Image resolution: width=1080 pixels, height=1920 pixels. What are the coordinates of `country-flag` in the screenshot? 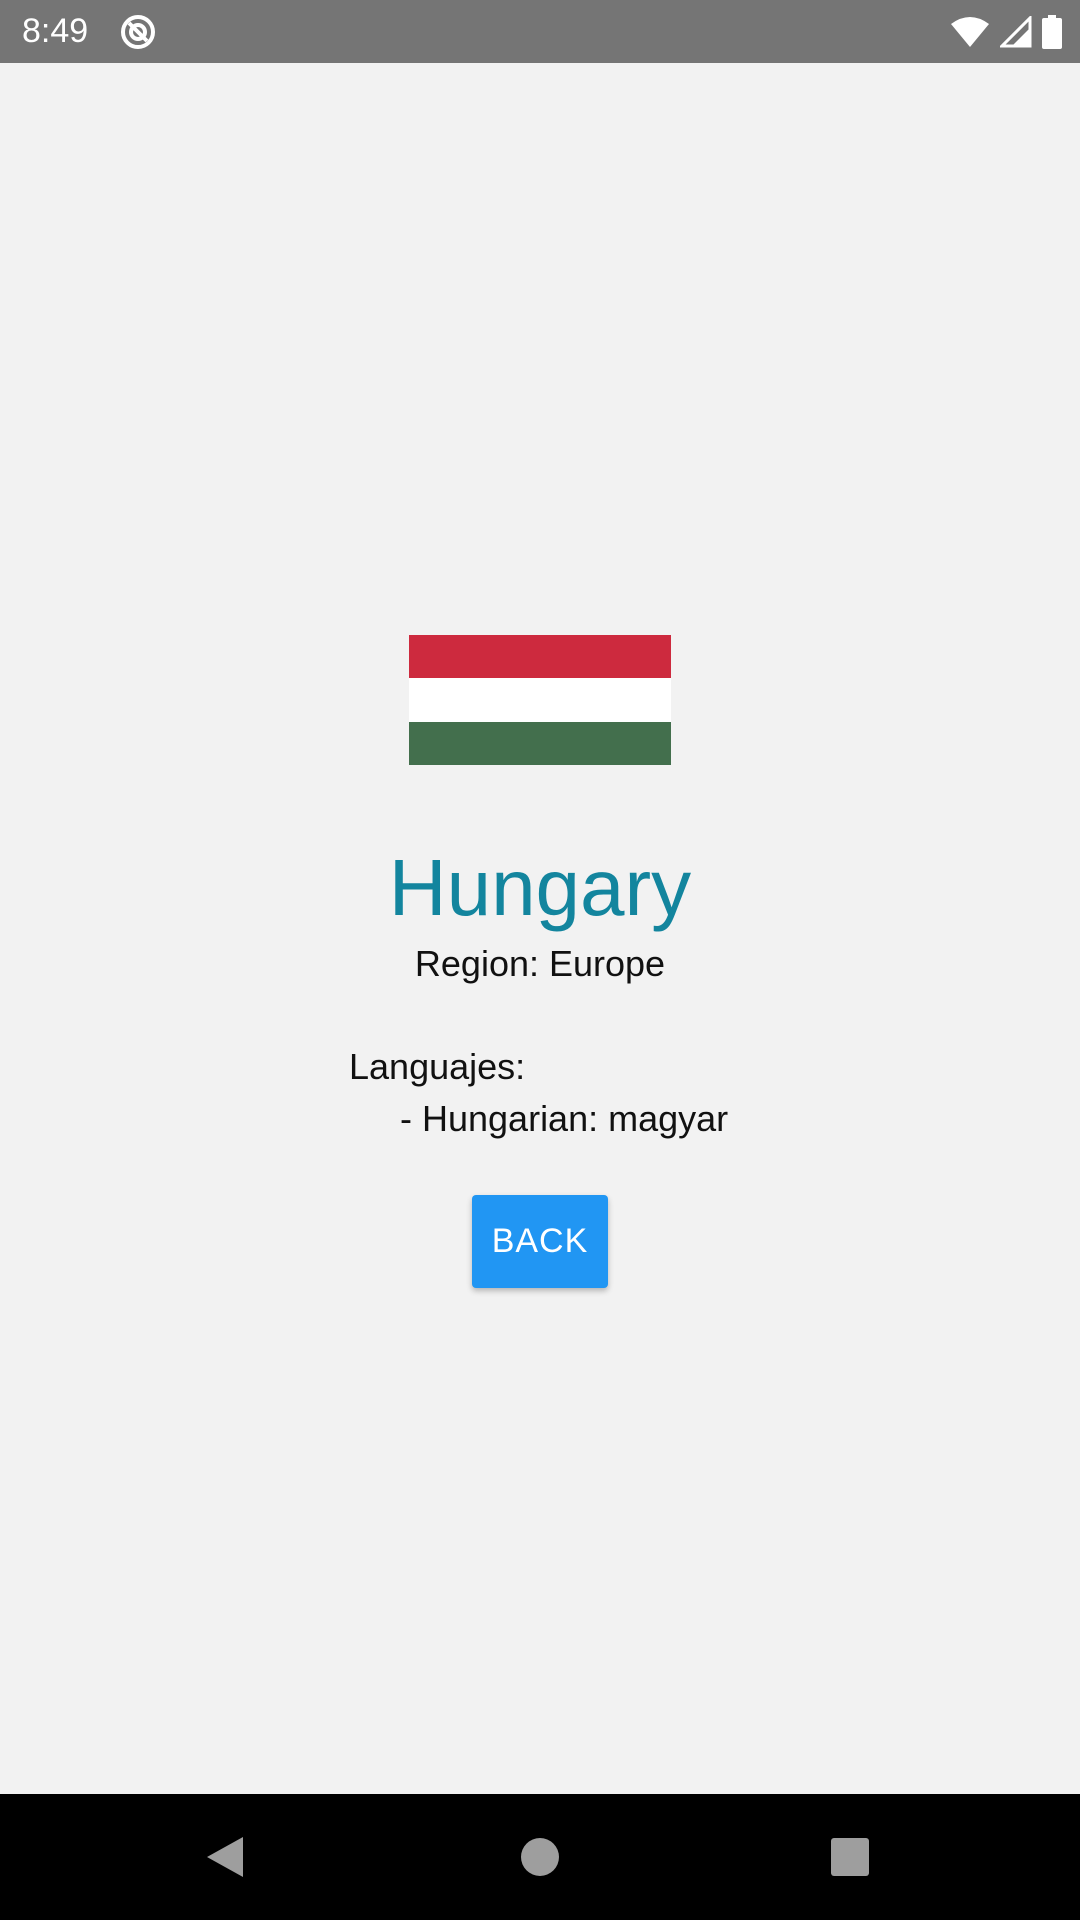 It's located at (540, 700).